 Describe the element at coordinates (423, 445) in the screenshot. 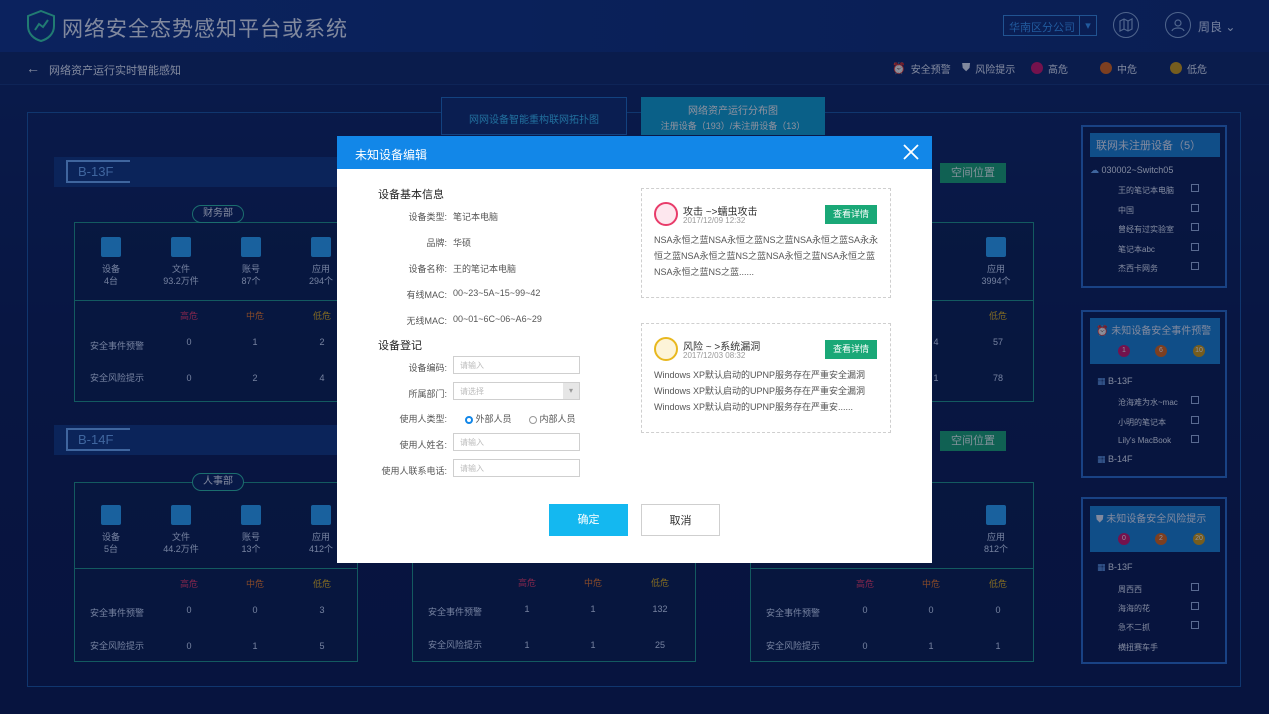

I see `username-label: 使用人姓名:` at that location.